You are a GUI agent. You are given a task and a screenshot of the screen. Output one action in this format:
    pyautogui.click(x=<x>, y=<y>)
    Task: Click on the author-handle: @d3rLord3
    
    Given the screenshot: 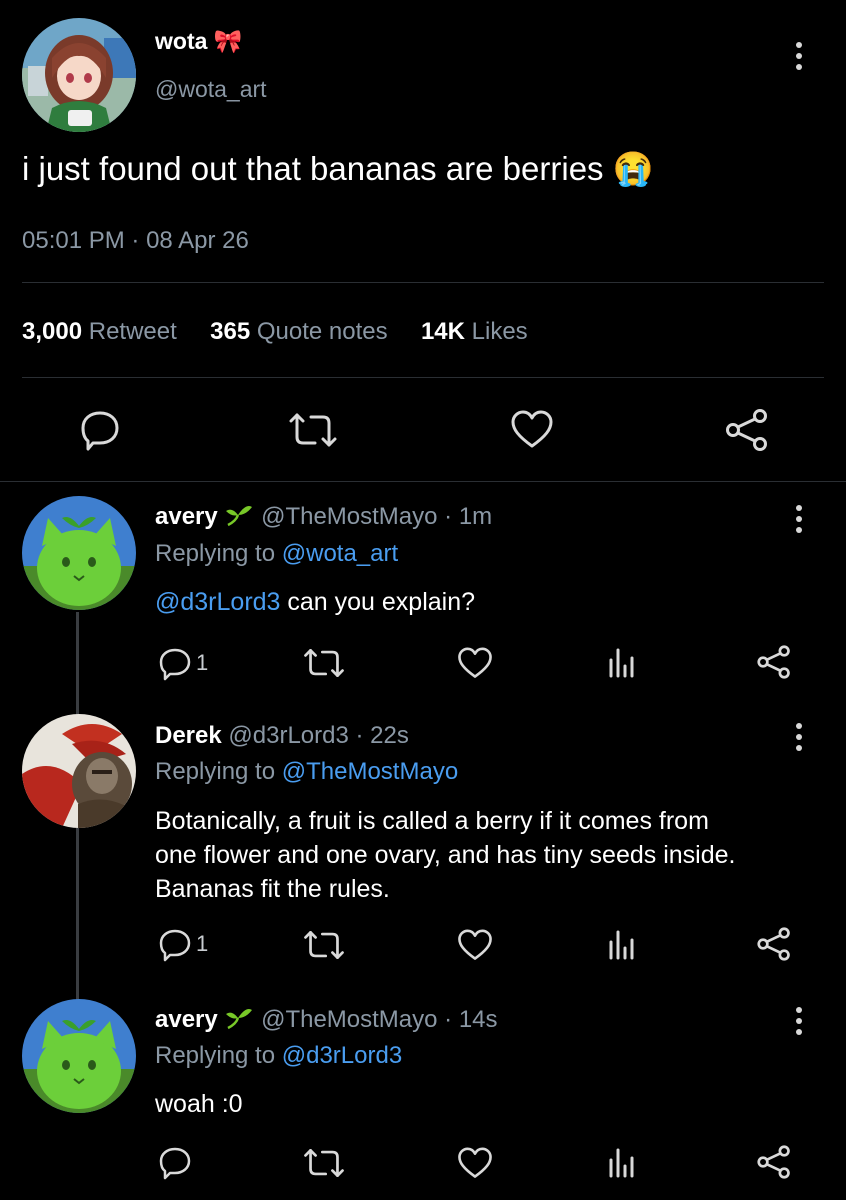 What is the action you would take?
    pyautogui.click(x=288, y=735)
    